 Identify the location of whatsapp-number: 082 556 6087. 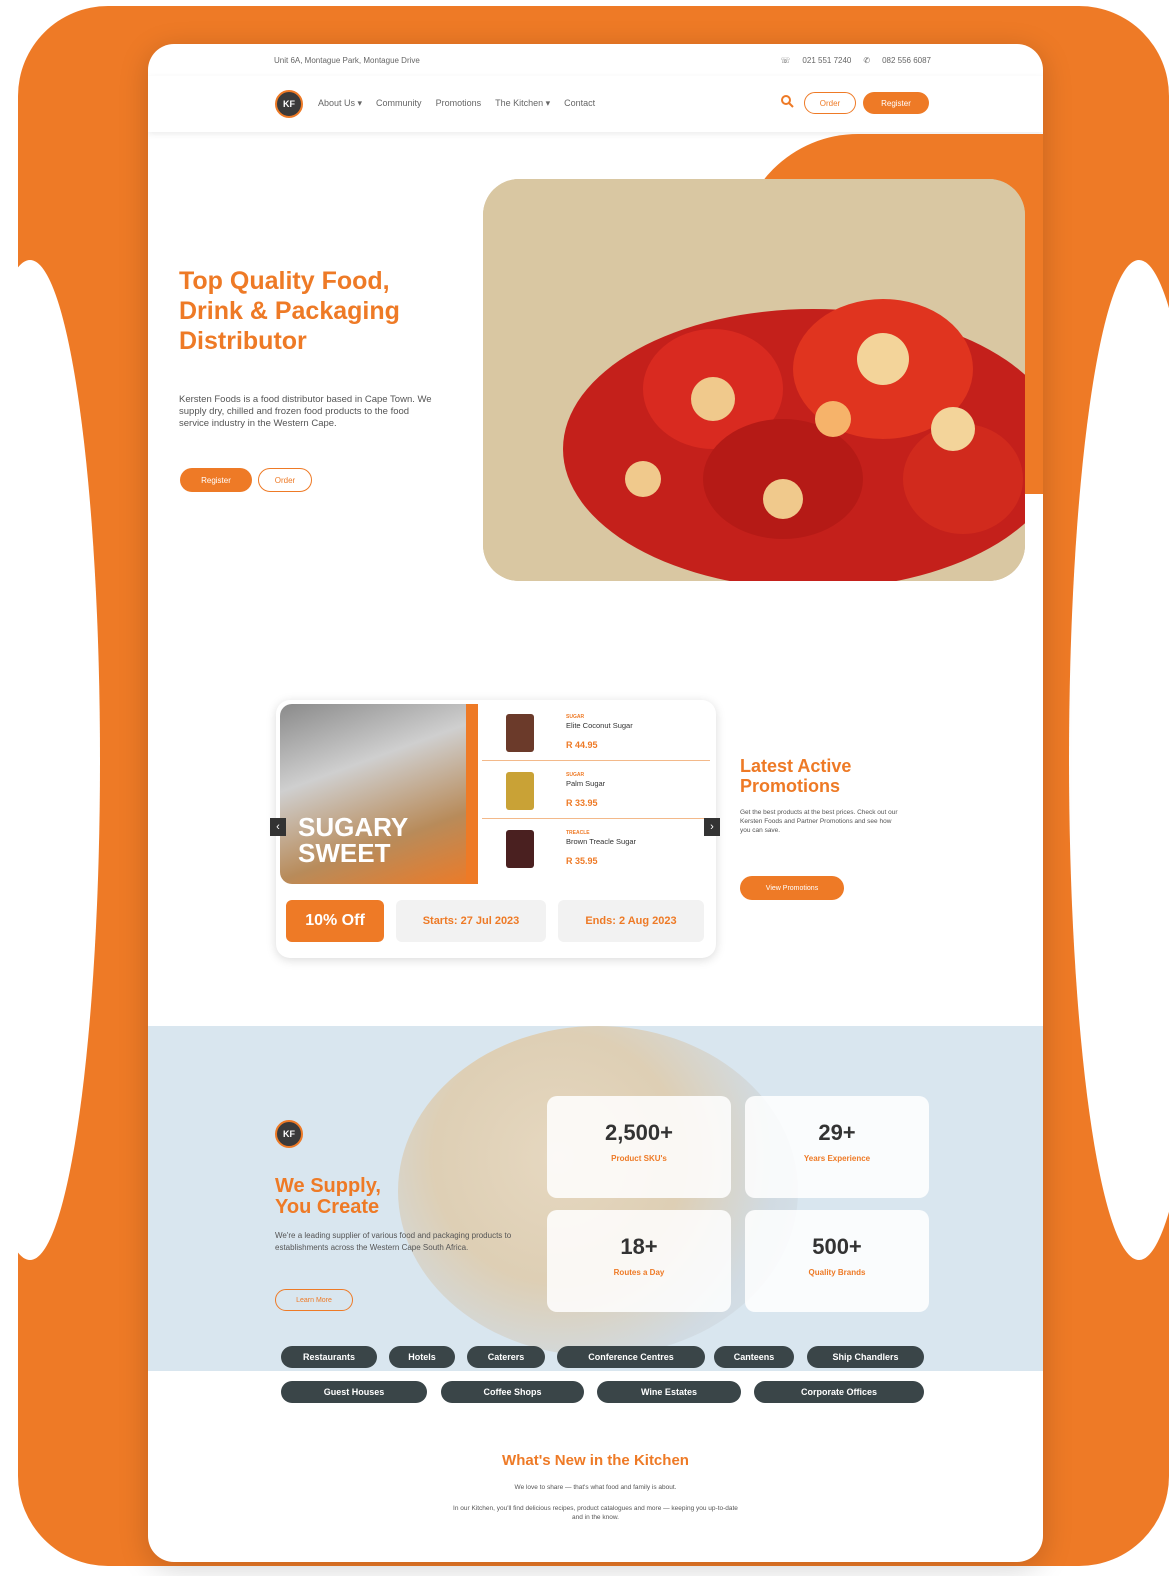
(906, 60).